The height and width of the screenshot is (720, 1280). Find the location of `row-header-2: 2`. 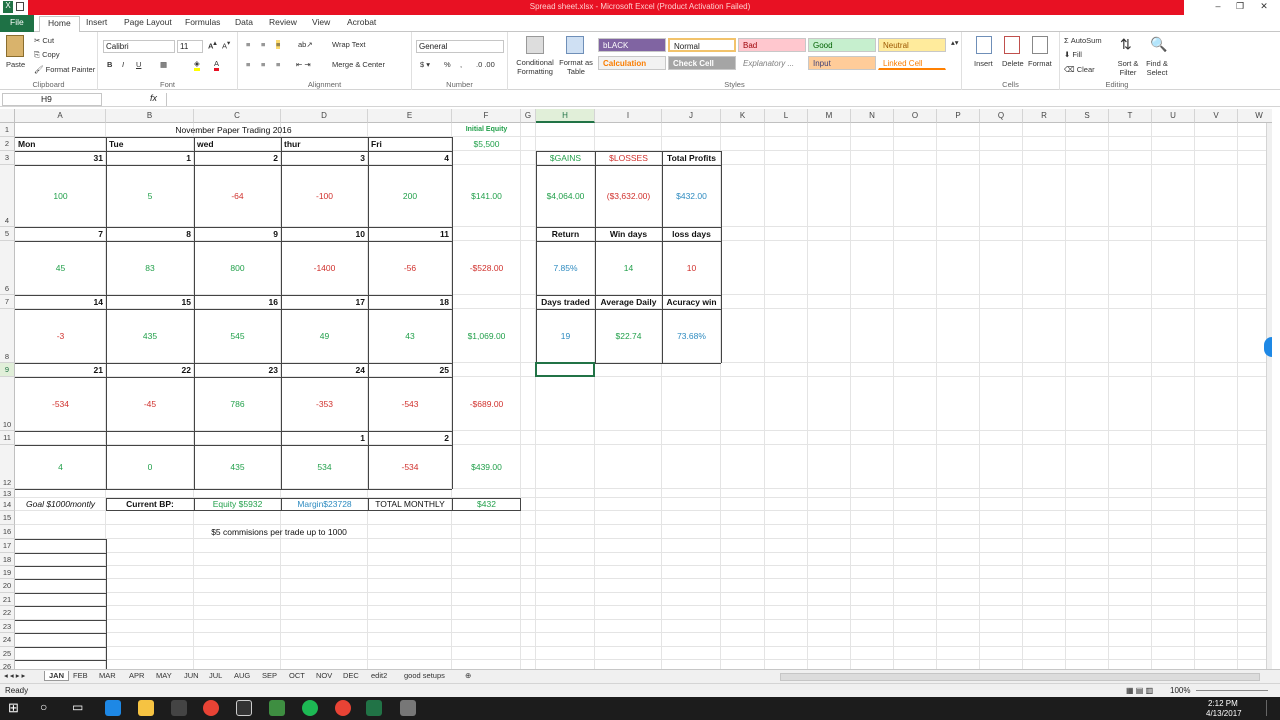

row-header-2: 2 is located at coordinates (7, 144).